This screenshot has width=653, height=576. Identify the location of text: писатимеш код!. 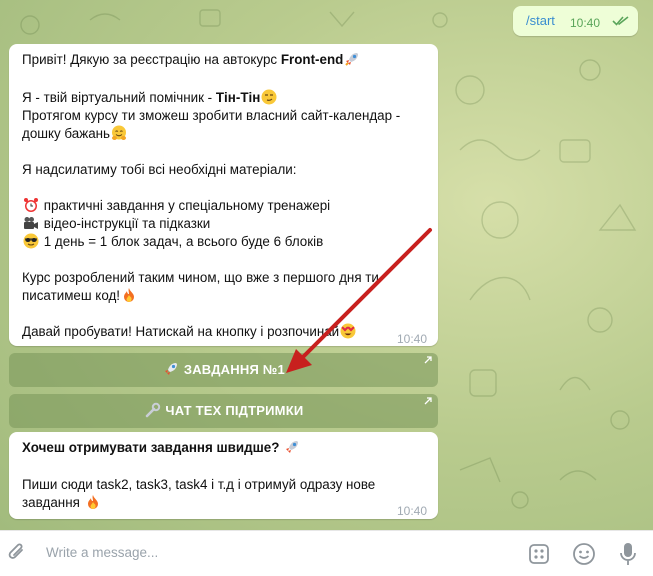
(71, 295).